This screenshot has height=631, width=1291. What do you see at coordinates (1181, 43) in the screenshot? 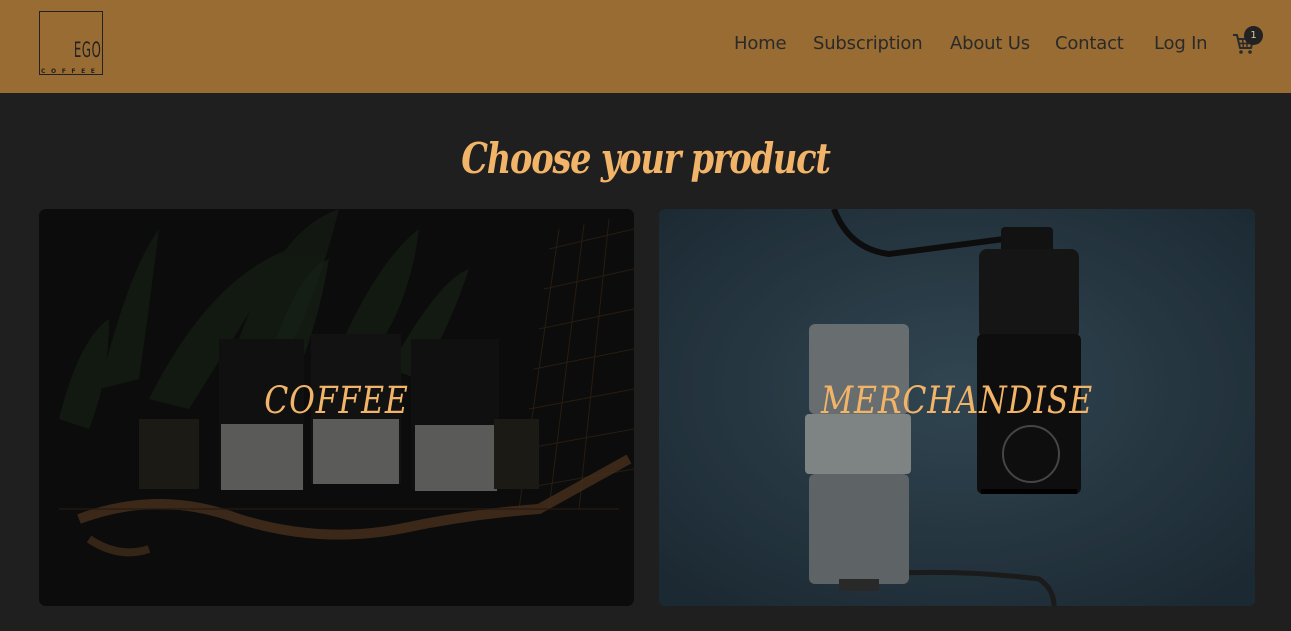
I see `nav-log-in: Log In` at bounding box center [1181, 43].